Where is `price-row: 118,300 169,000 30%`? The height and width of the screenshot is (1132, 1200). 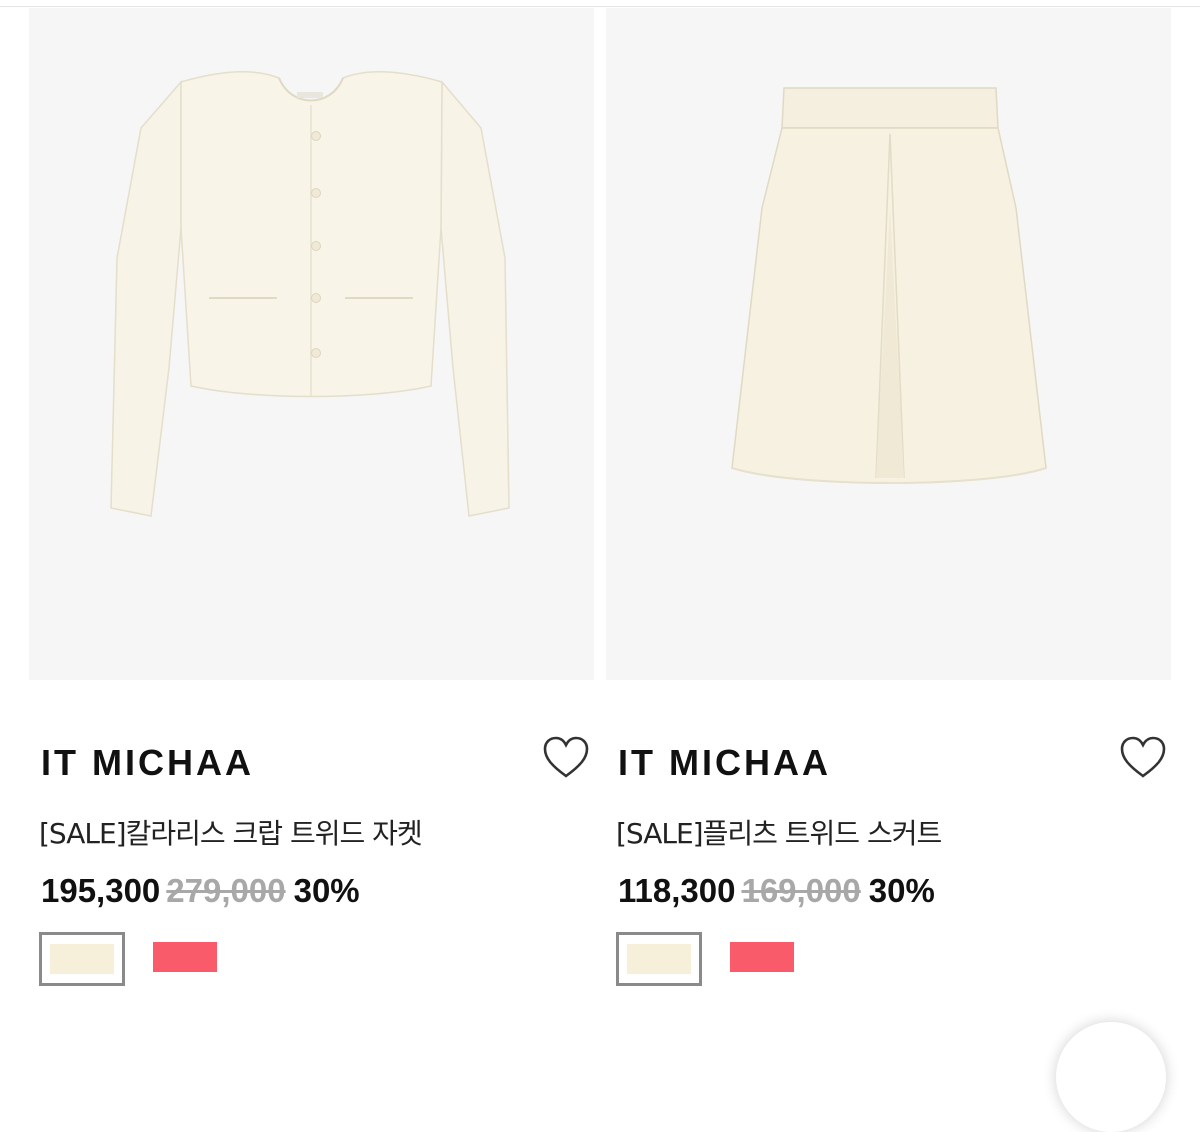
price-row: 118,300 169,000 30% is located at coordinates (776, 891).